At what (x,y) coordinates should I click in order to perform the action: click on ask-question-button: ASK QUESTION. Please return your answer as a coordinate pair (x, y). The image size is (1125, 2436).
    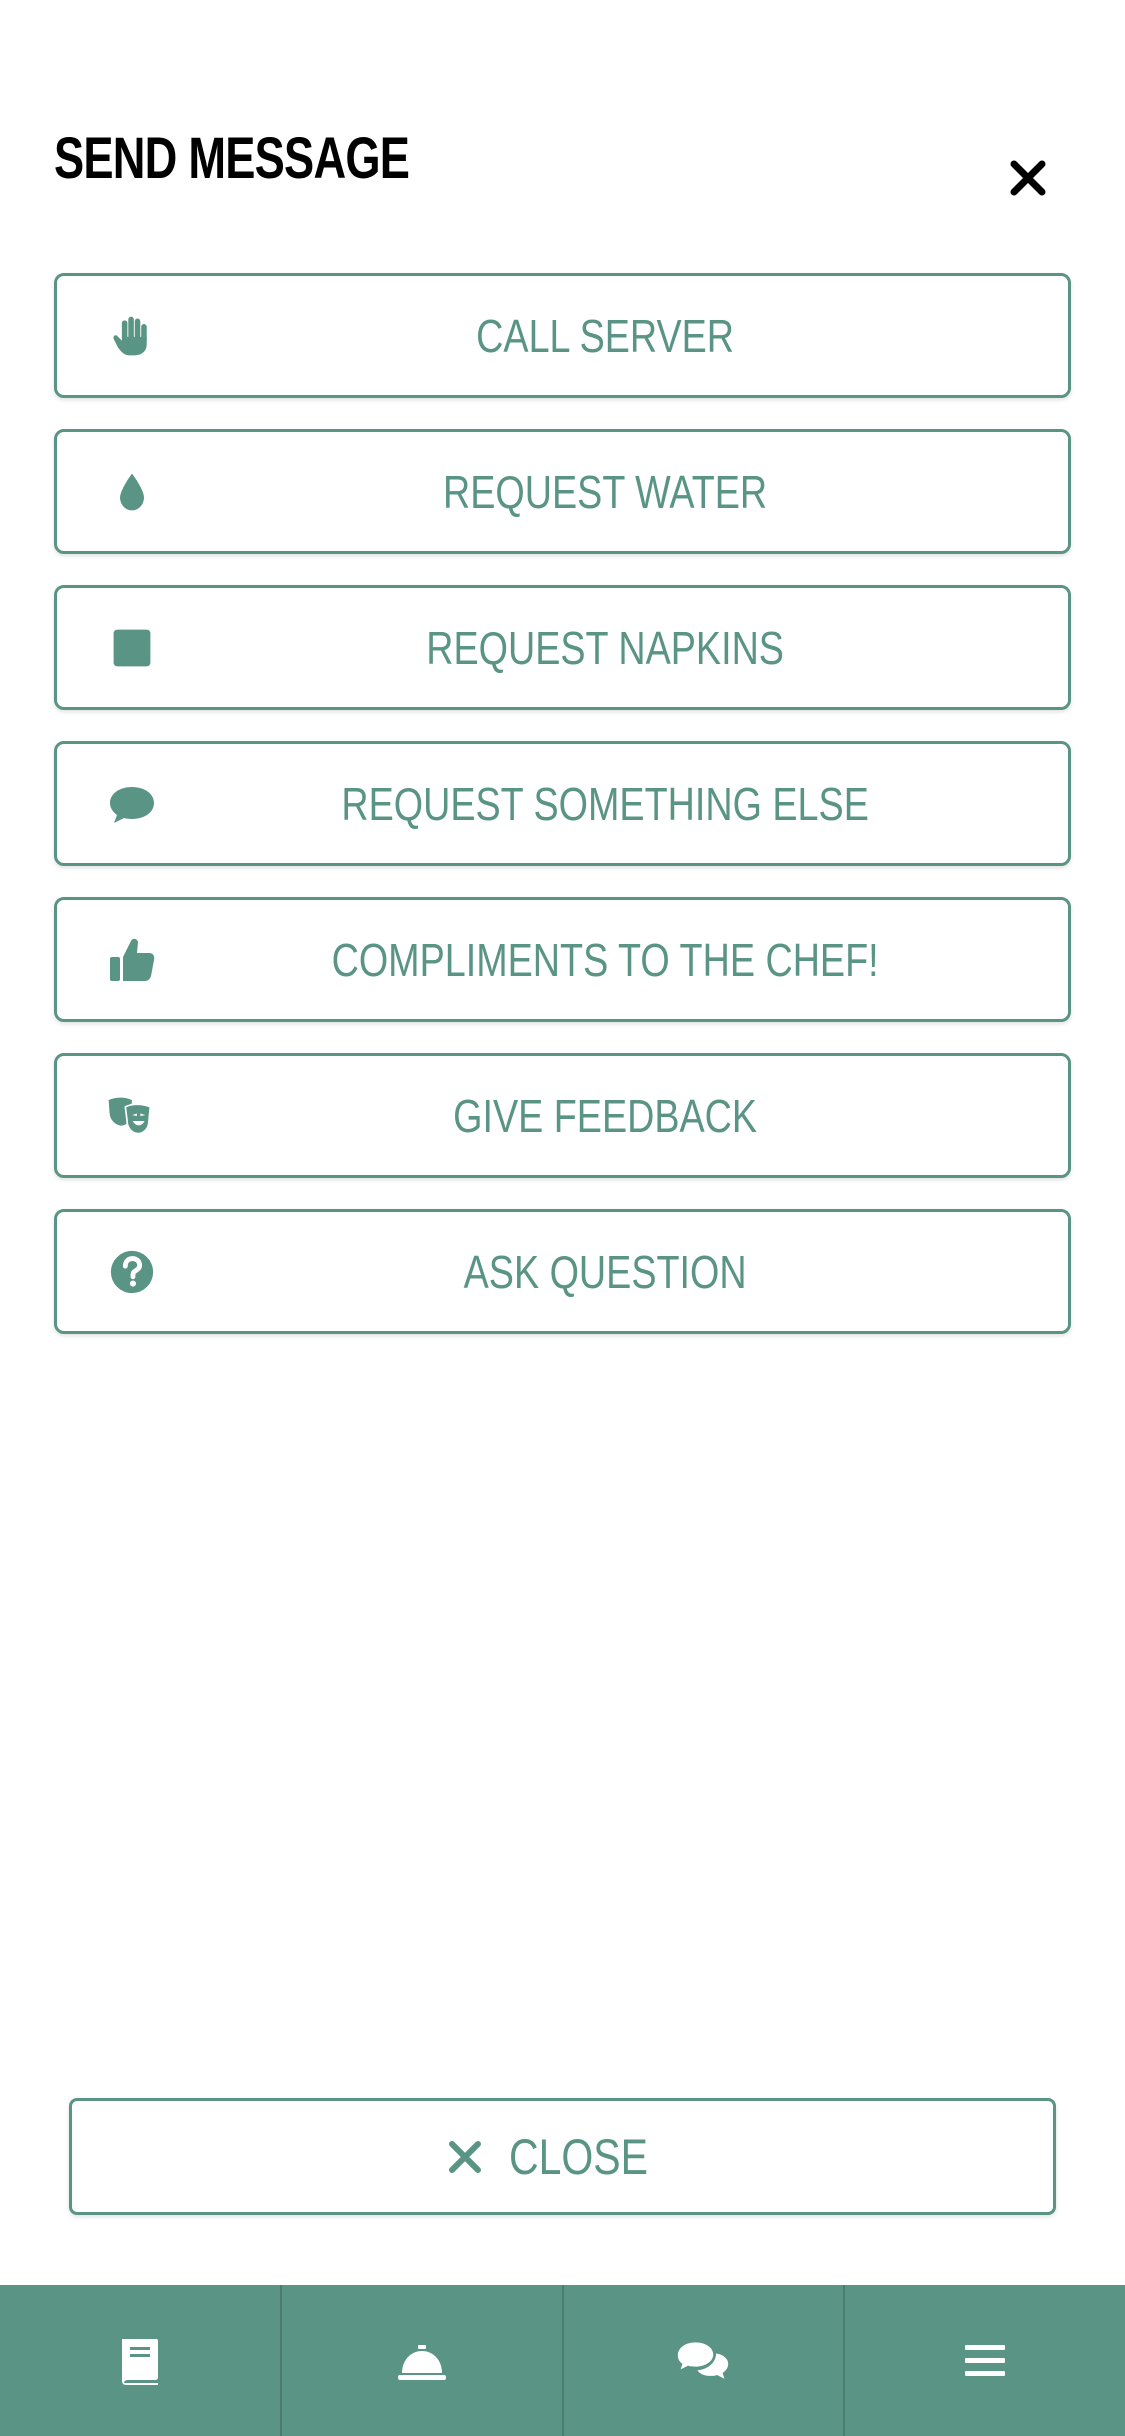
    Looking at the image, I should click on (562, 1271).